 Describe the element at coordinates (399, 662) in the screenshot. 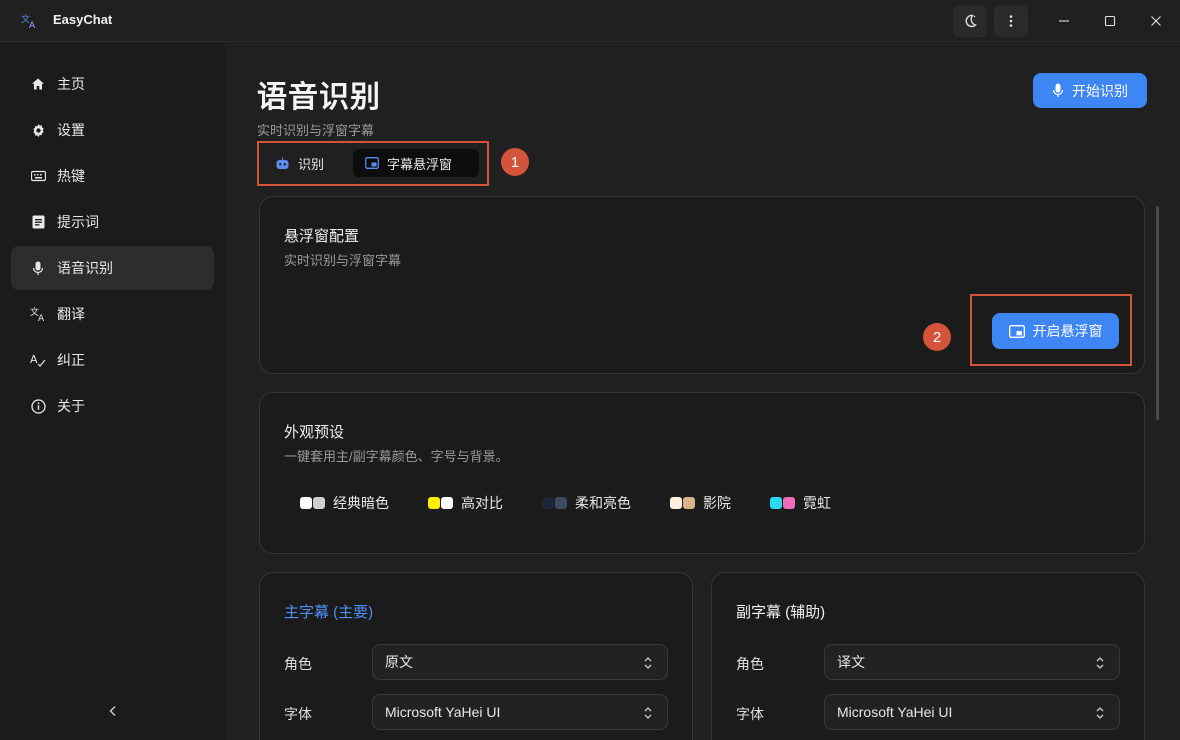

I see `role-select-value: 原文` at that location.